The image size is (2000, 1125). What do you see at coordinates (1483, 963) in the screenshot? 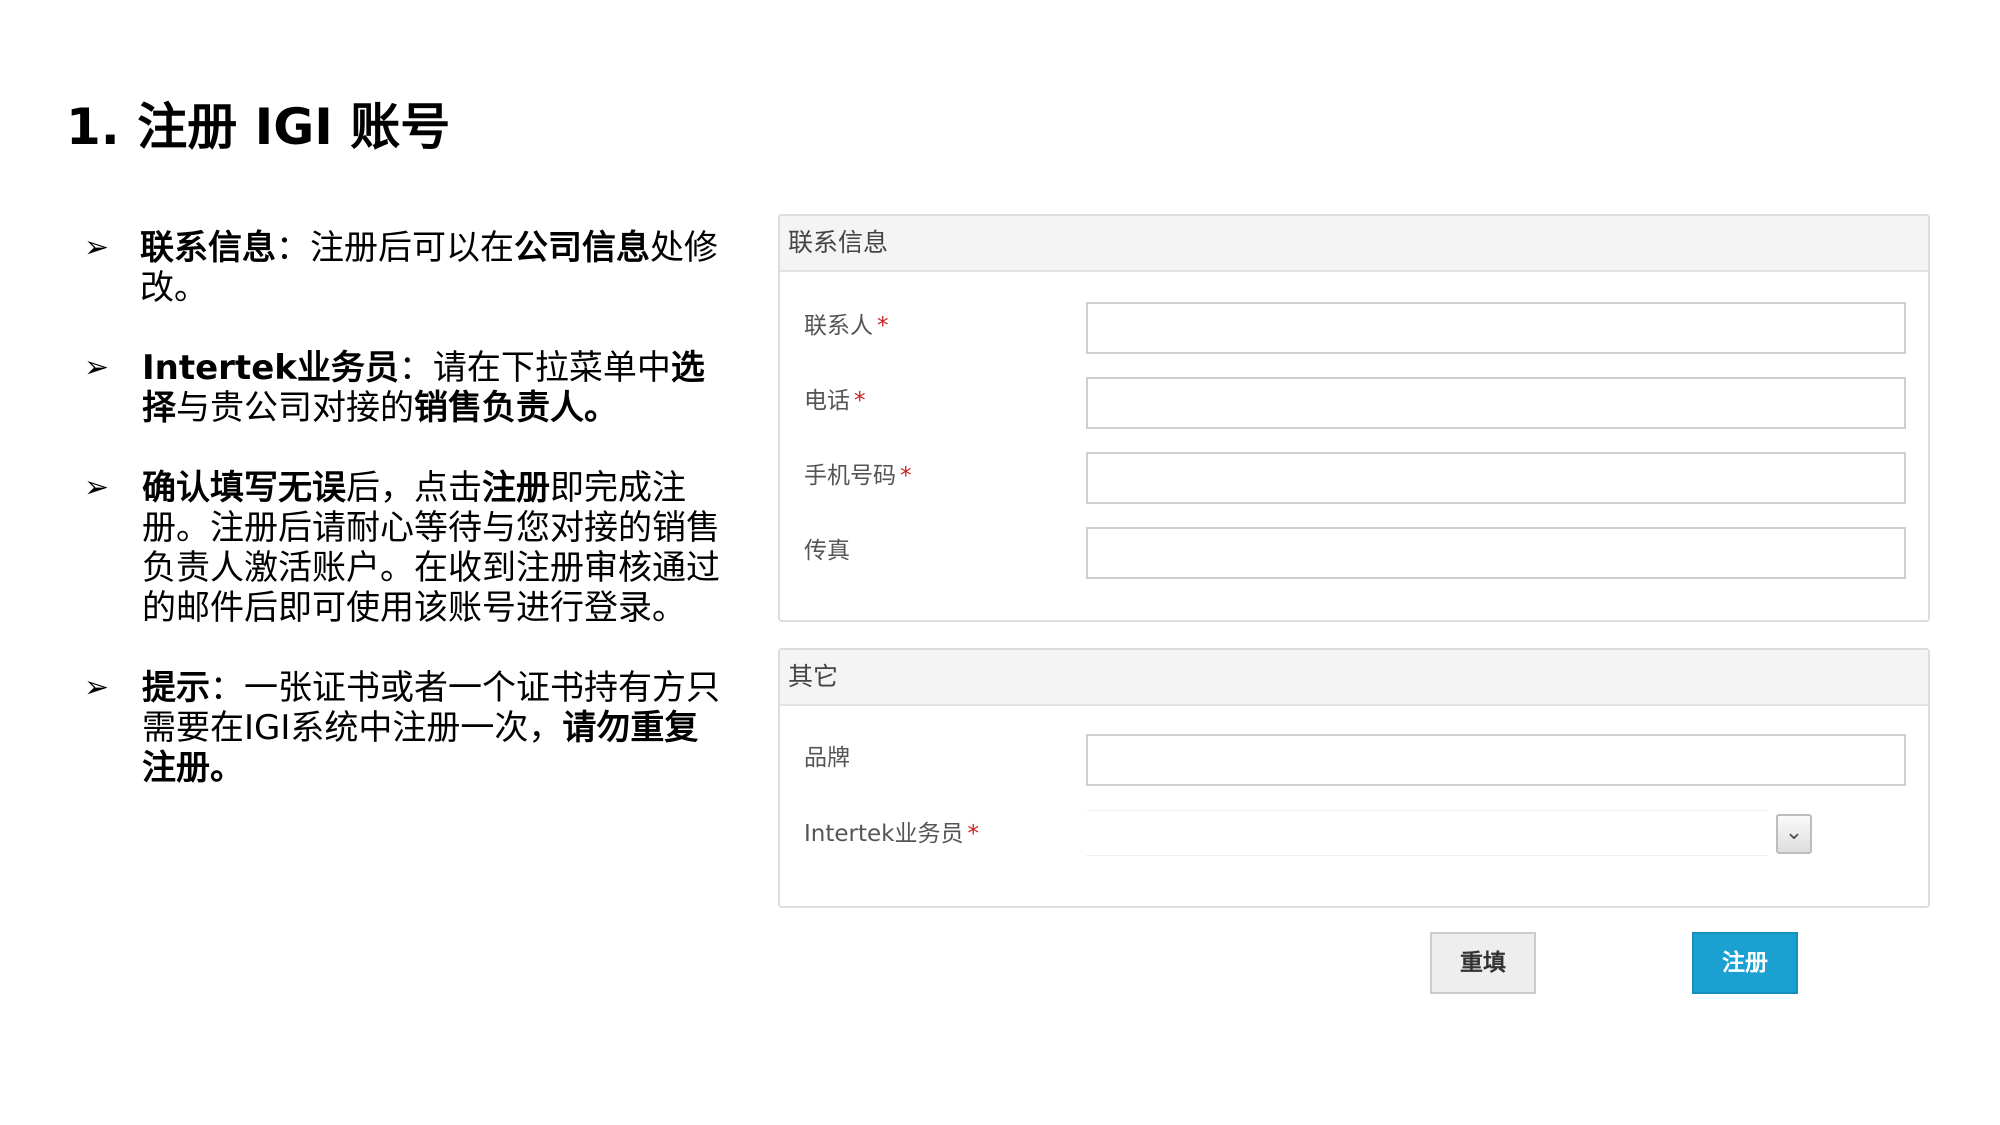
I see `reset-button: 重填` at bounding box center [1483, 963].